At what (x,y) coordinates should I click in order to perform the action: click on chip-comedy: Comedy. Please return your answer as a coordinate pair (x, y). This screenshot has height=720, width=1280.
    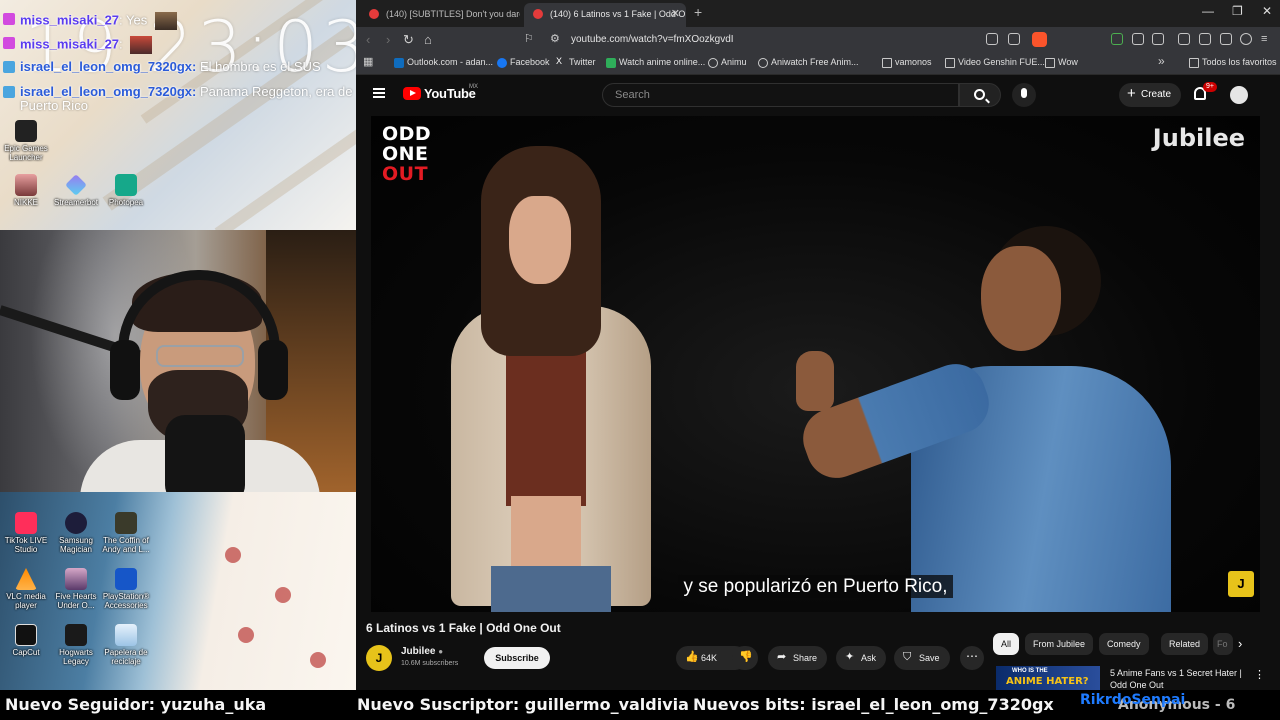
    Looking at the image, I should click on (1124, 644).